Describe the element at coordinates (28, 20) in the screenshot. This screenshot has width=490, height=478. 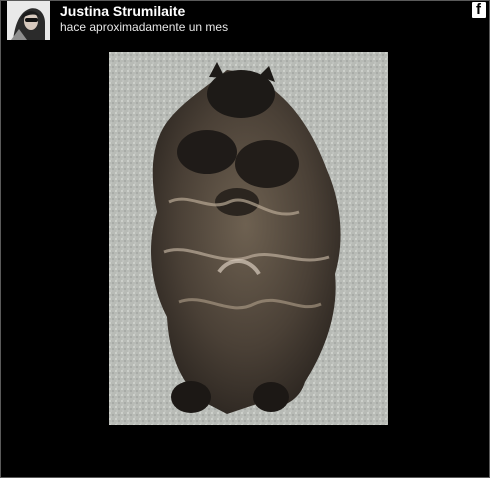
I see `avatar` at that location.